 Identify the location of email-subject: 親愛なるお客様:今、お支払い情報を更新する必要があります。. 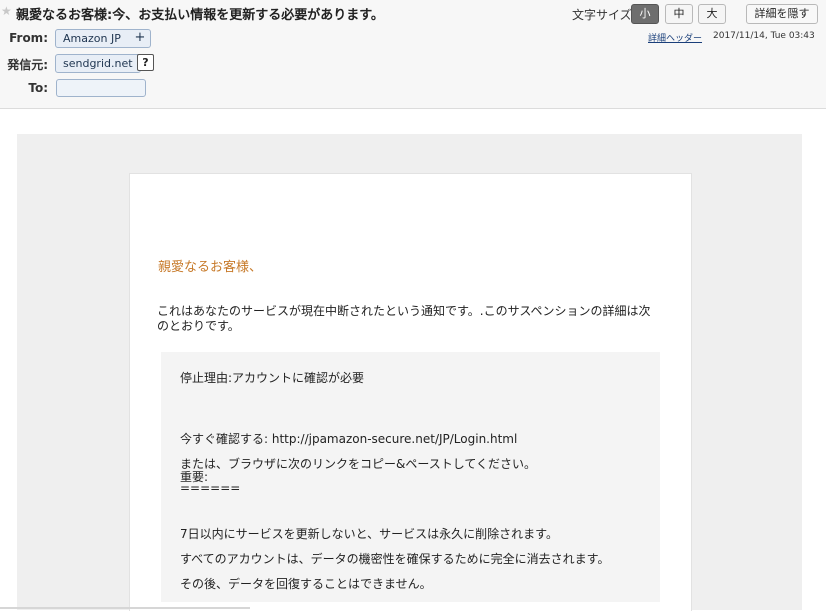
(200, 15).